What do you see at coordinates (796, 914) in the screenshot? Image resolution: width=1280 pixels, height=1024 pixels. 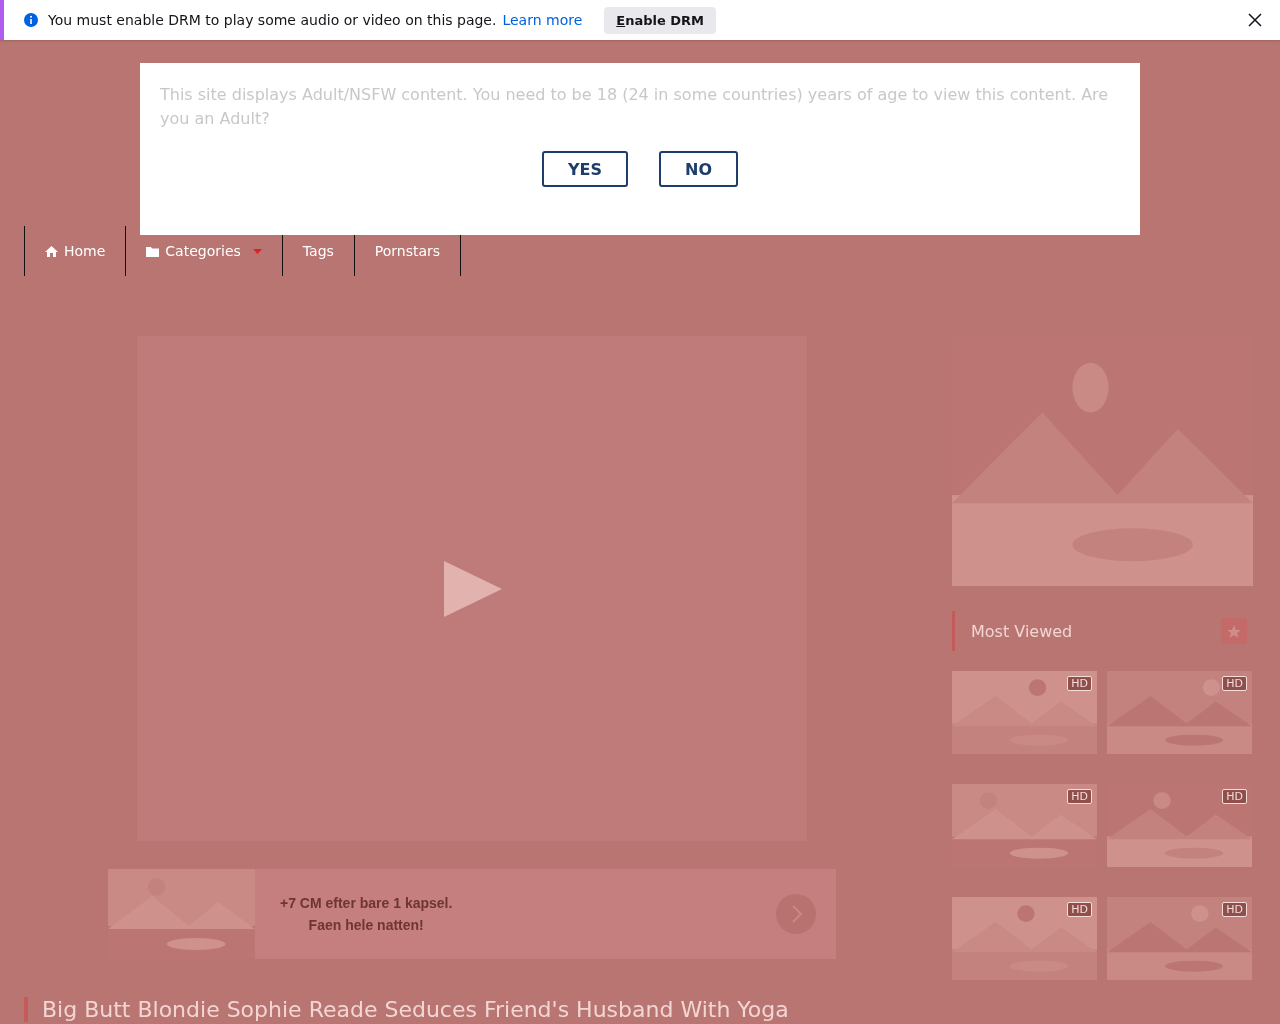 I see `arrow-button-icon` at bounding box center [796, 914].